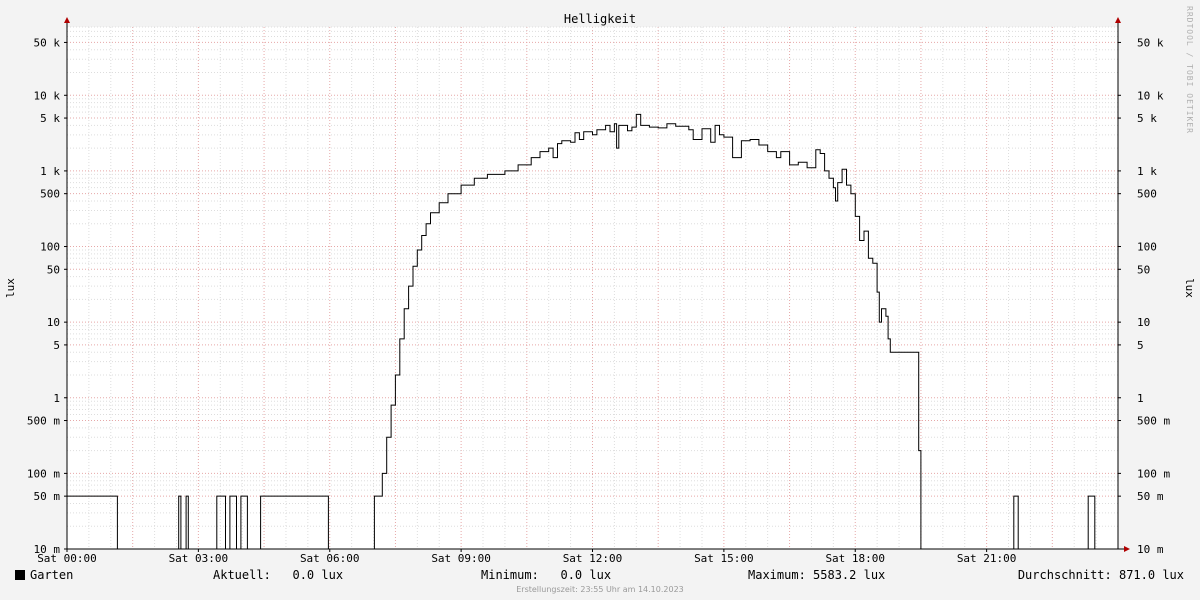 The width and height of the screenshot is (1200, 600). What do you see at coordinates (1150, 95) in the screenshot?
I see `y-tick-label-right: 10 k` at bounding box center [1150, 95].